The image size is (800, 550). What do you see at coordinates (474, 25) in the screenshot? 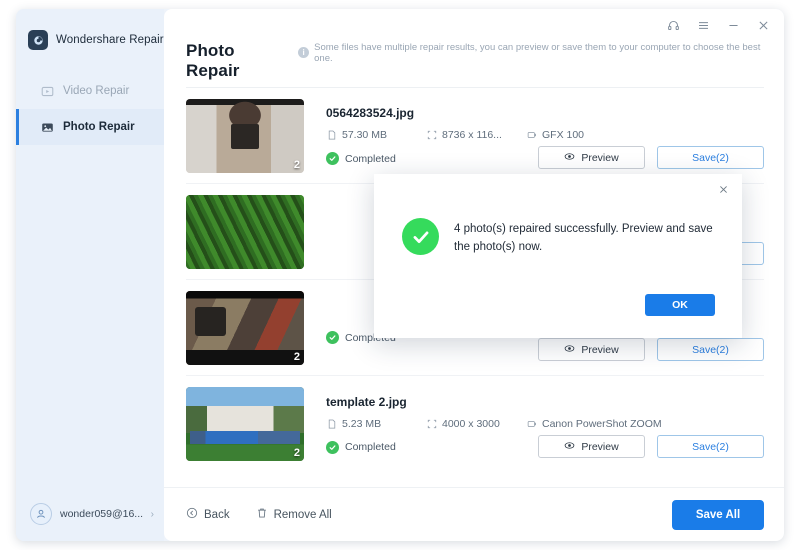
I see `window-titlebar` at bounding box center [474, 25].